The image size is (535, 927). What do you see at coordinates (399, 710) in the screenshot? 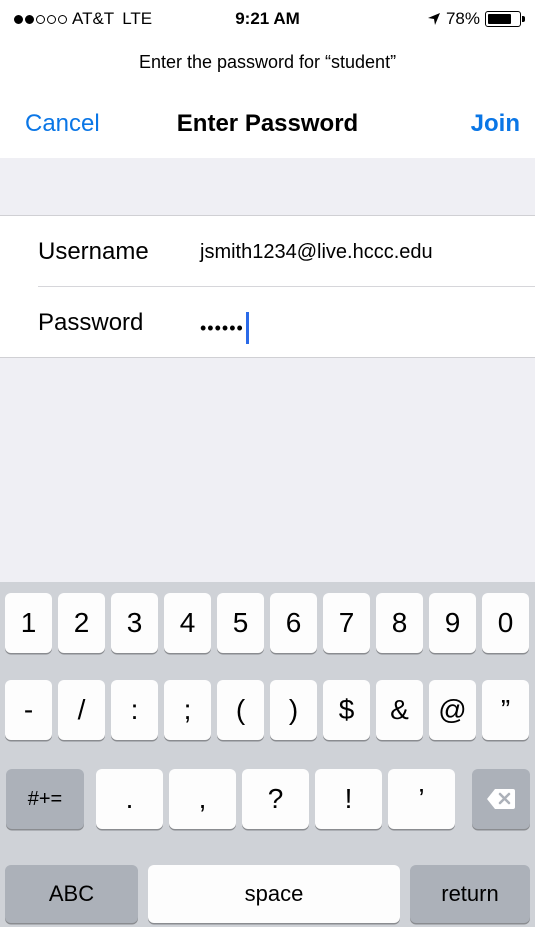
I see `key: &` at bounding box center [399, 710].